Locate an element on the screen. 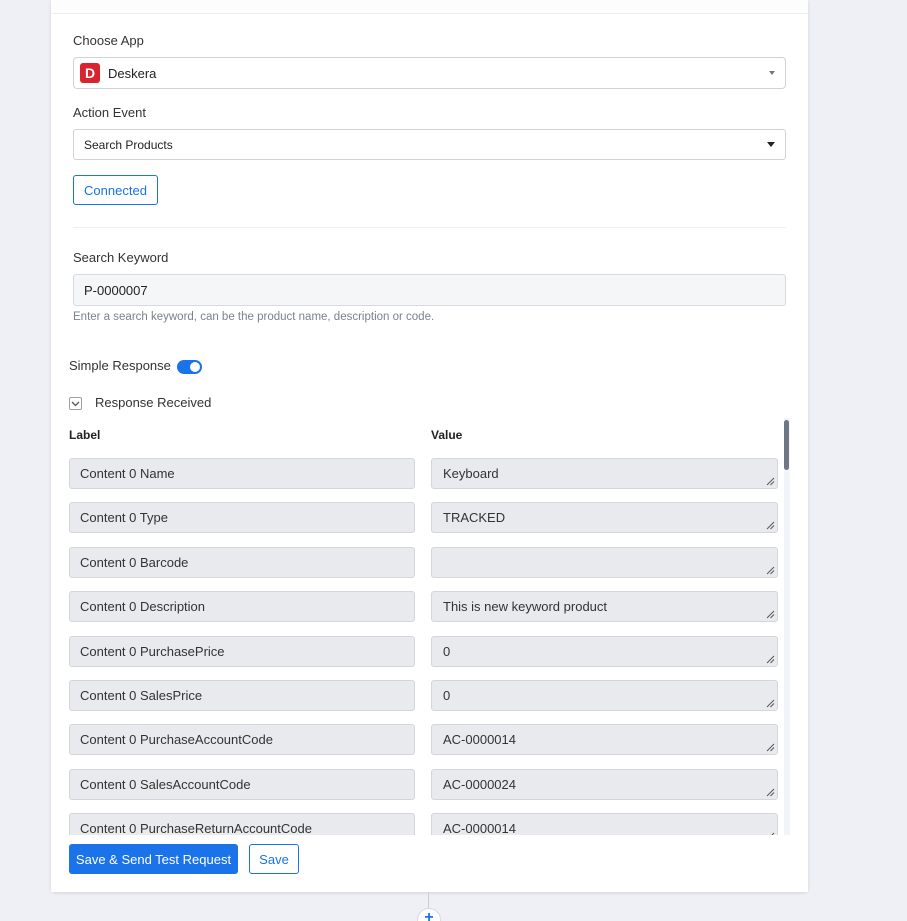 Image resolution: width=907 pixels, height=921 pixels. response-row-label: Content 0 Description is located at coordinates (242, 606).